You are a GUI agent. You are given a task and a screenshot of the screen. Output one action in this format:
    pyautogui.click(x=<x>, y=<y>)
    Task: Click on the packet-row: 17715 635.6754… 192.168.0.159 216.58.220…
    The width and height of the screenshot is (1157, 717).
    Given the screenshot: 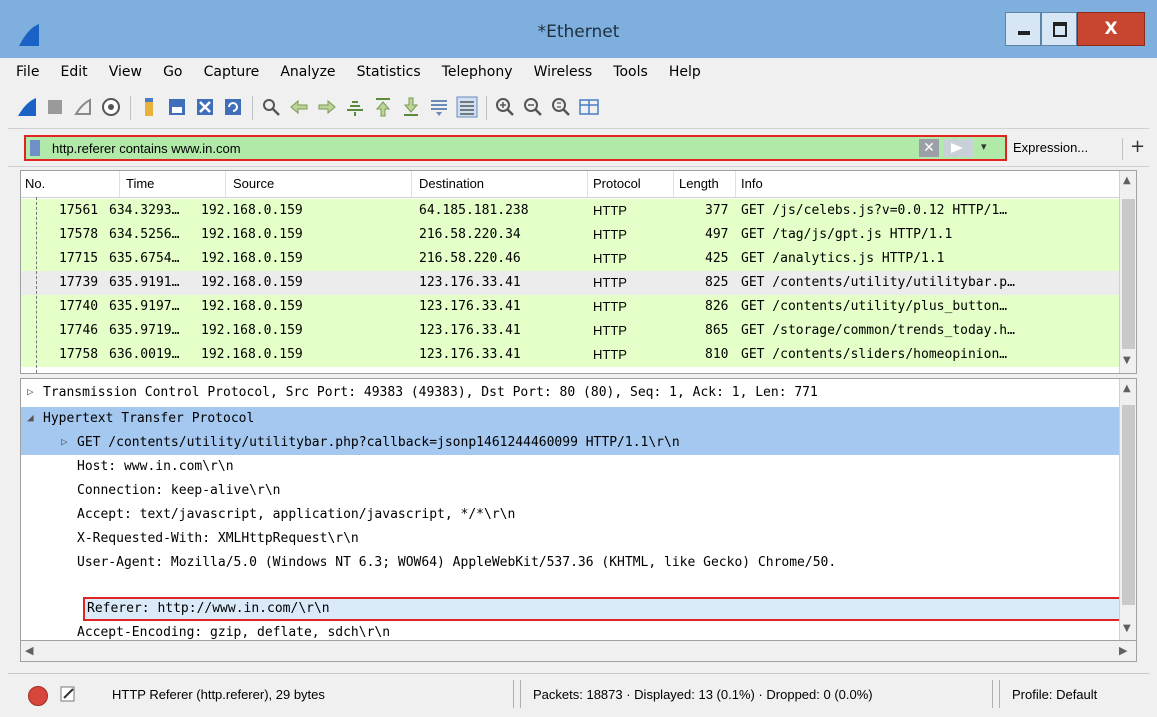 What is the action you would take?
    pyautogui.click(x=570, y=259)
    